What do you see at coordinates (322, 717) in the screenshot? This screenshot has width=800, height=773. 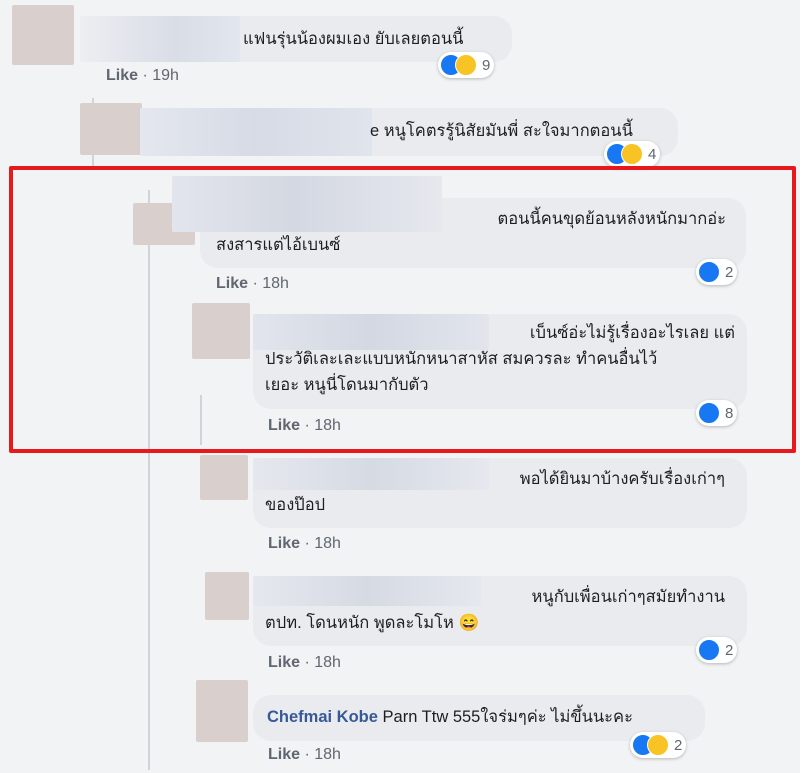 I see `comment-author-link: Chefmai Kobe` at bounding box center [322, 717].